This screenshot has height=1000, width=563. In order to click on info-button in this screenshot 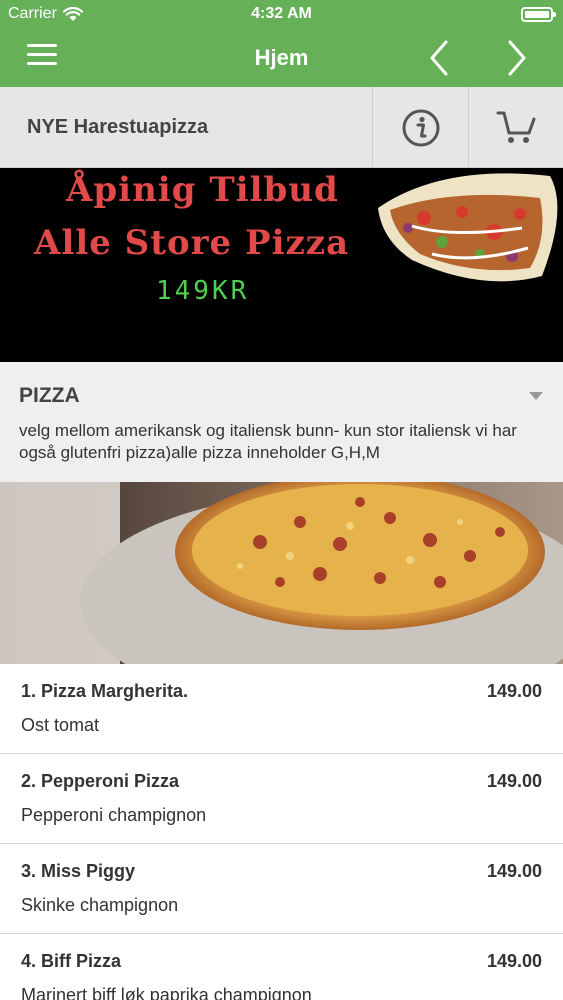, I will do `click(420, 127)`.